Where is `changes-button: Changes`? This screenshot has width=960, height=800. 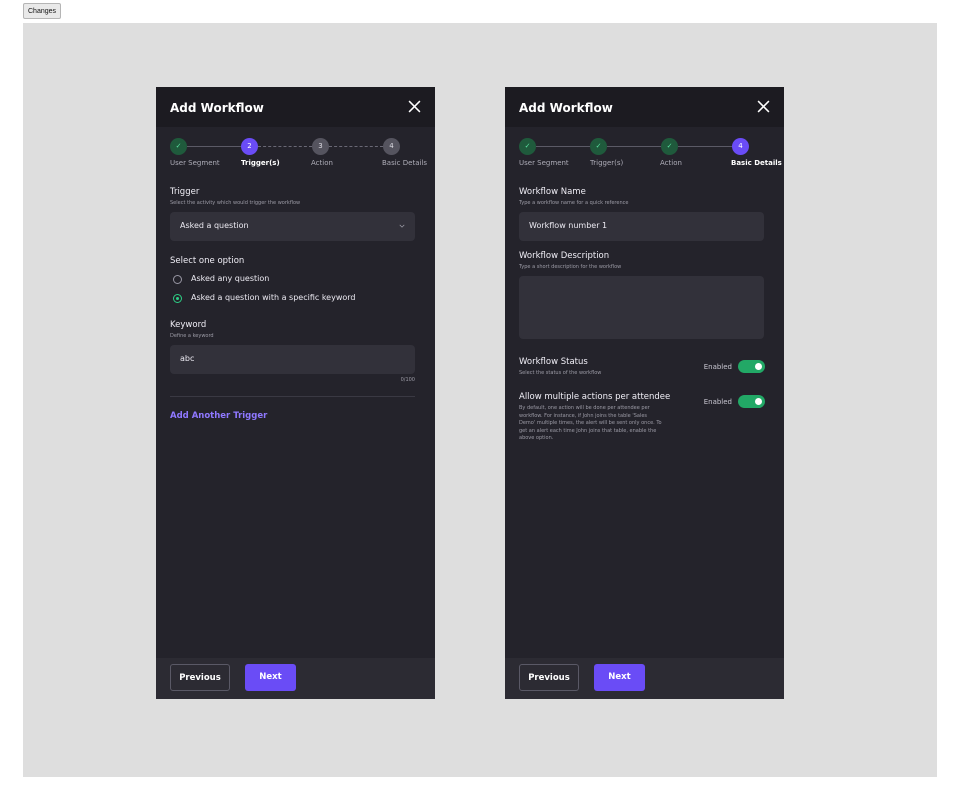
changes-button: Changes is located at coordinates (42, 11).